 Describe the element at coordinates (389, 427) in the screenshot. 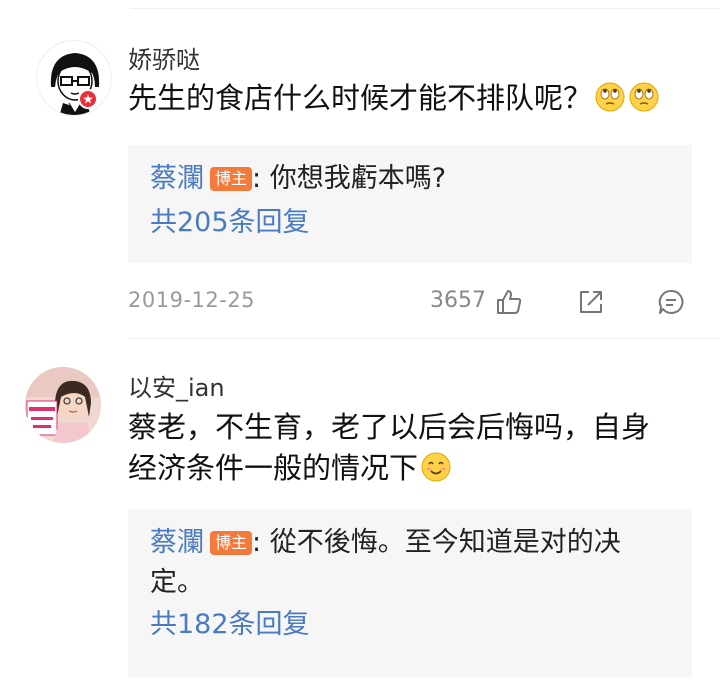

I see `comment-body-line: 蔡老，不生育，老了以后会后悔吗，自身` at that location.